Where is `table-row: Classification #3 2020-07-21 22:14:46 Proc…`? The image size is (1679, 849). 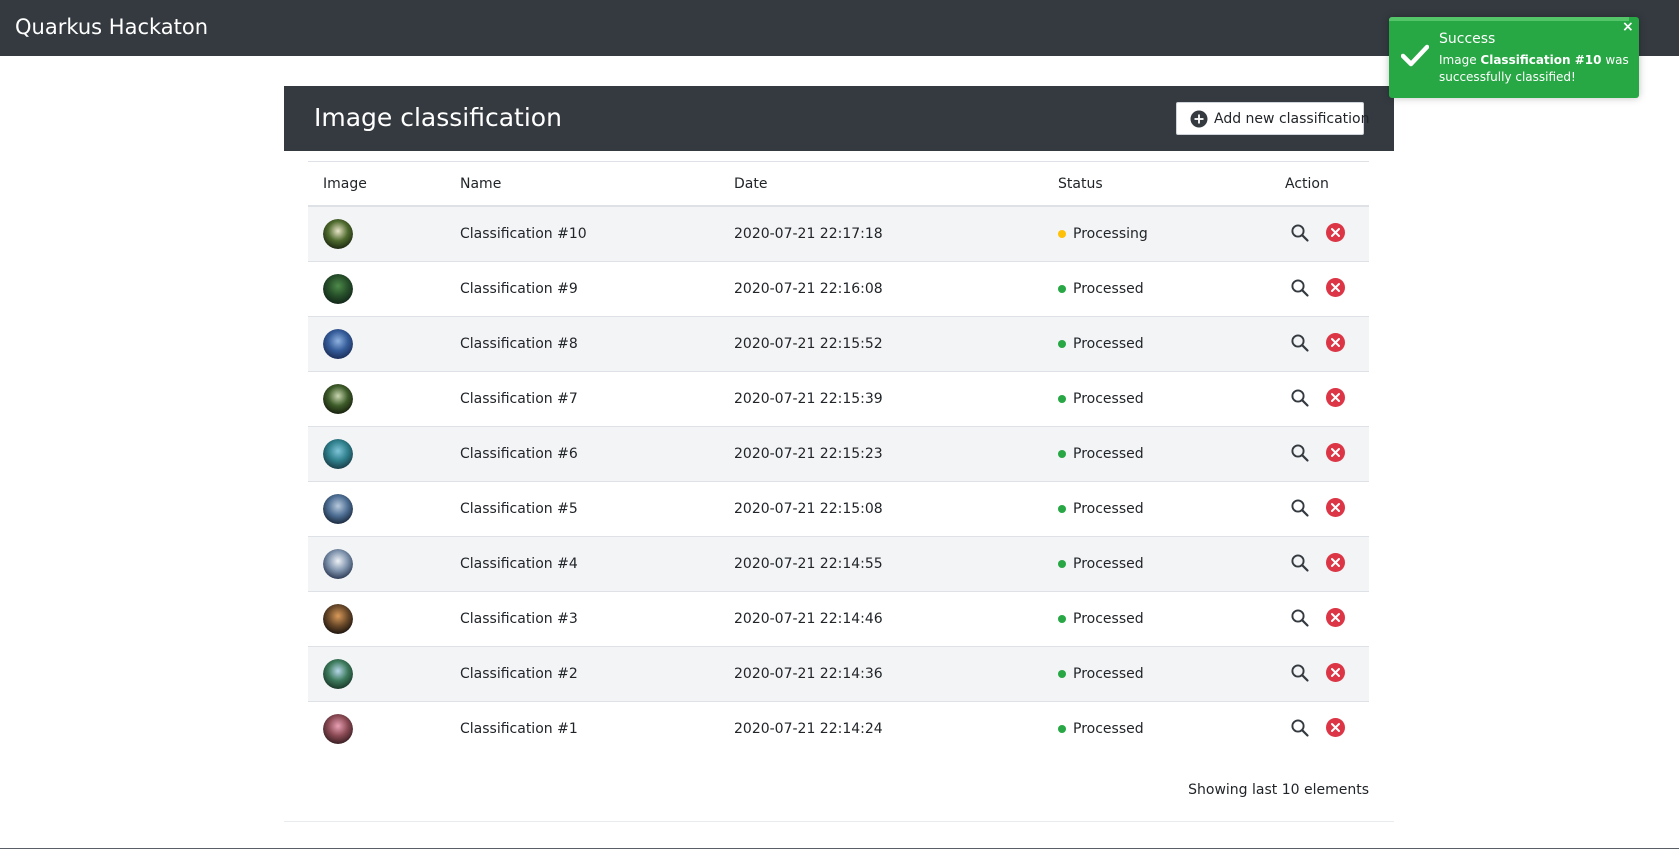
table-row: Classification #3 2020-07-21 22:14:46 Proc… is located at coordinates (838, 619).